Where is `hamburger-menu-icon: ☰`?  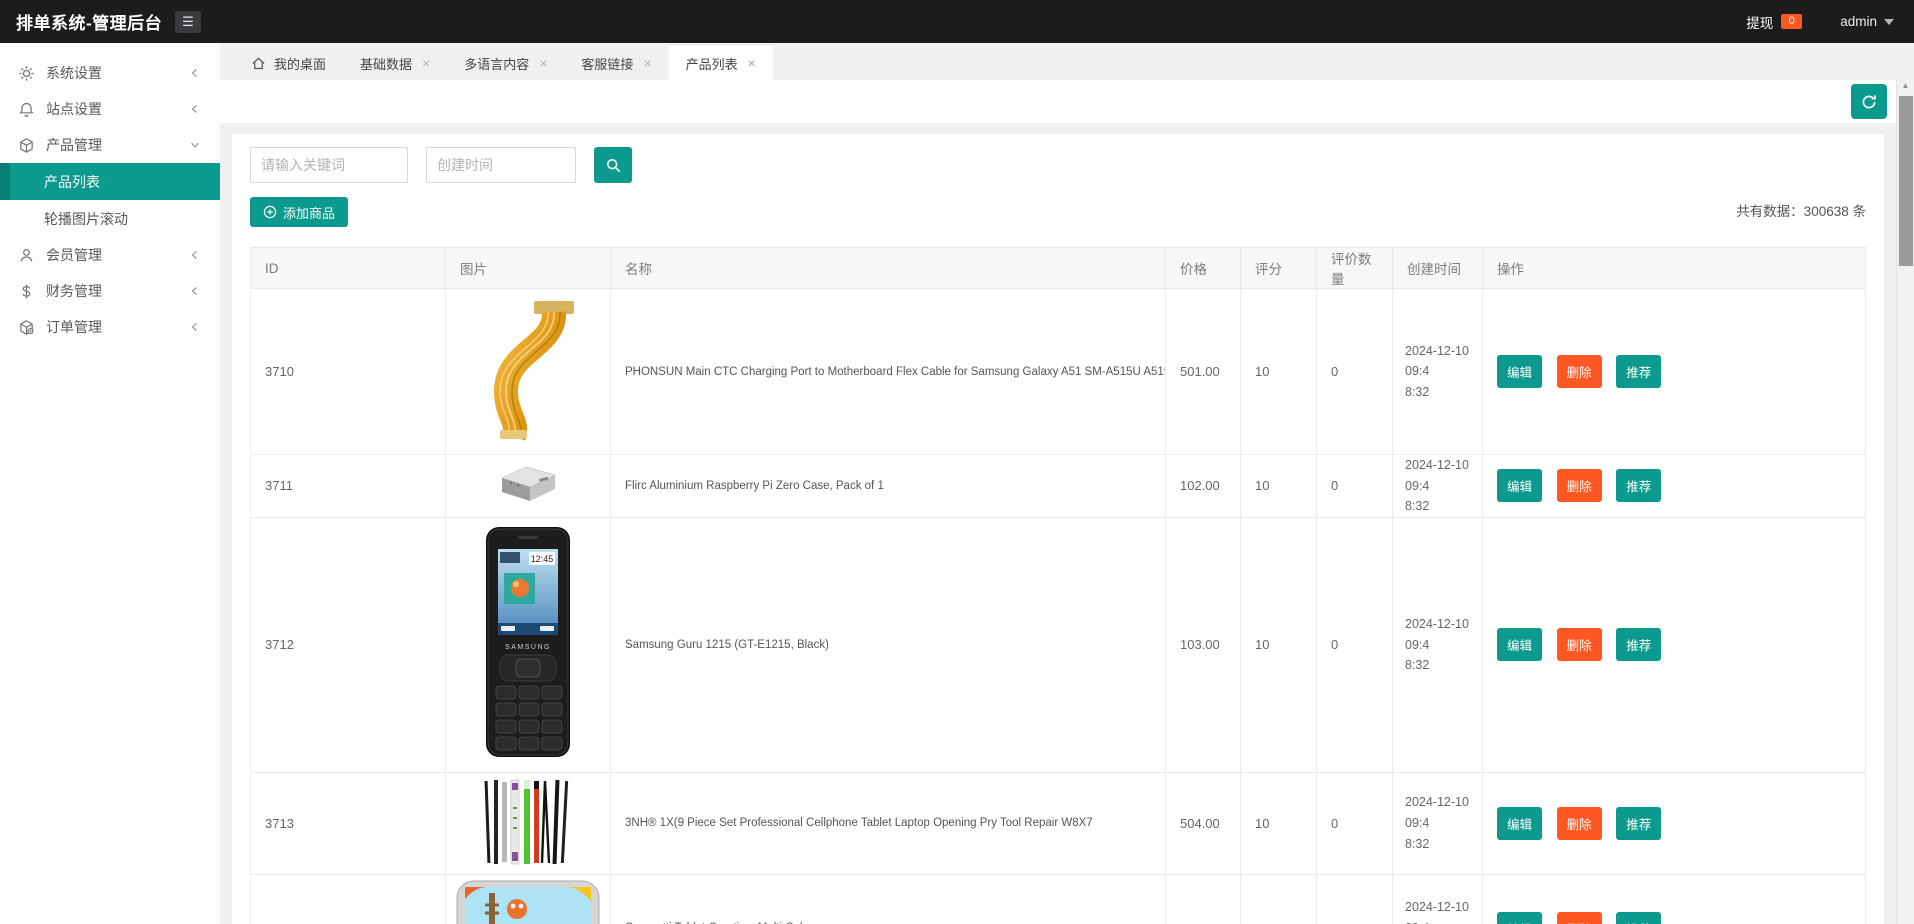 hamburger-menu-icon: ☰ is located at coordinates (188, 21).